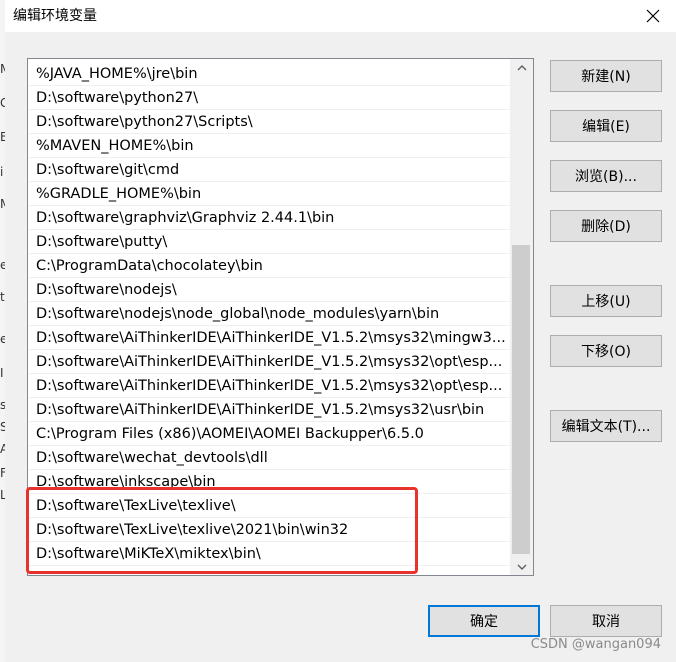  Describe the element at coordinates (606, 226) in the screenshot. I see `delete-button: 删除(D)` at that location.